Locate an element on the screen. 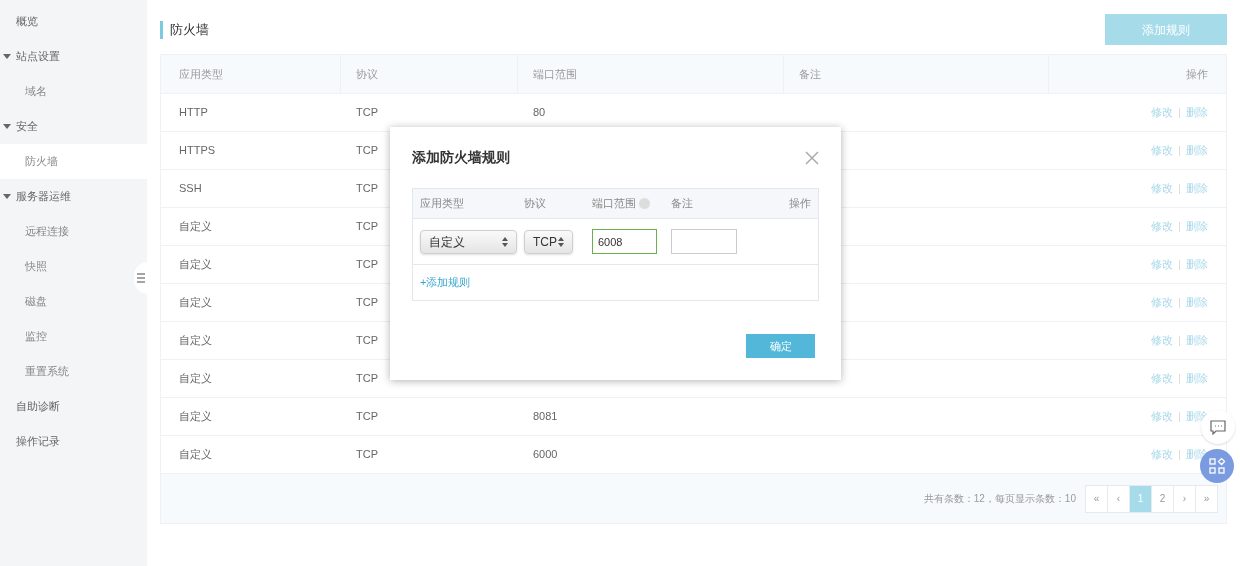 The height and width of the screenshot is (566, 1240). select-field: 自定义 is located at coordinates (468, 241).